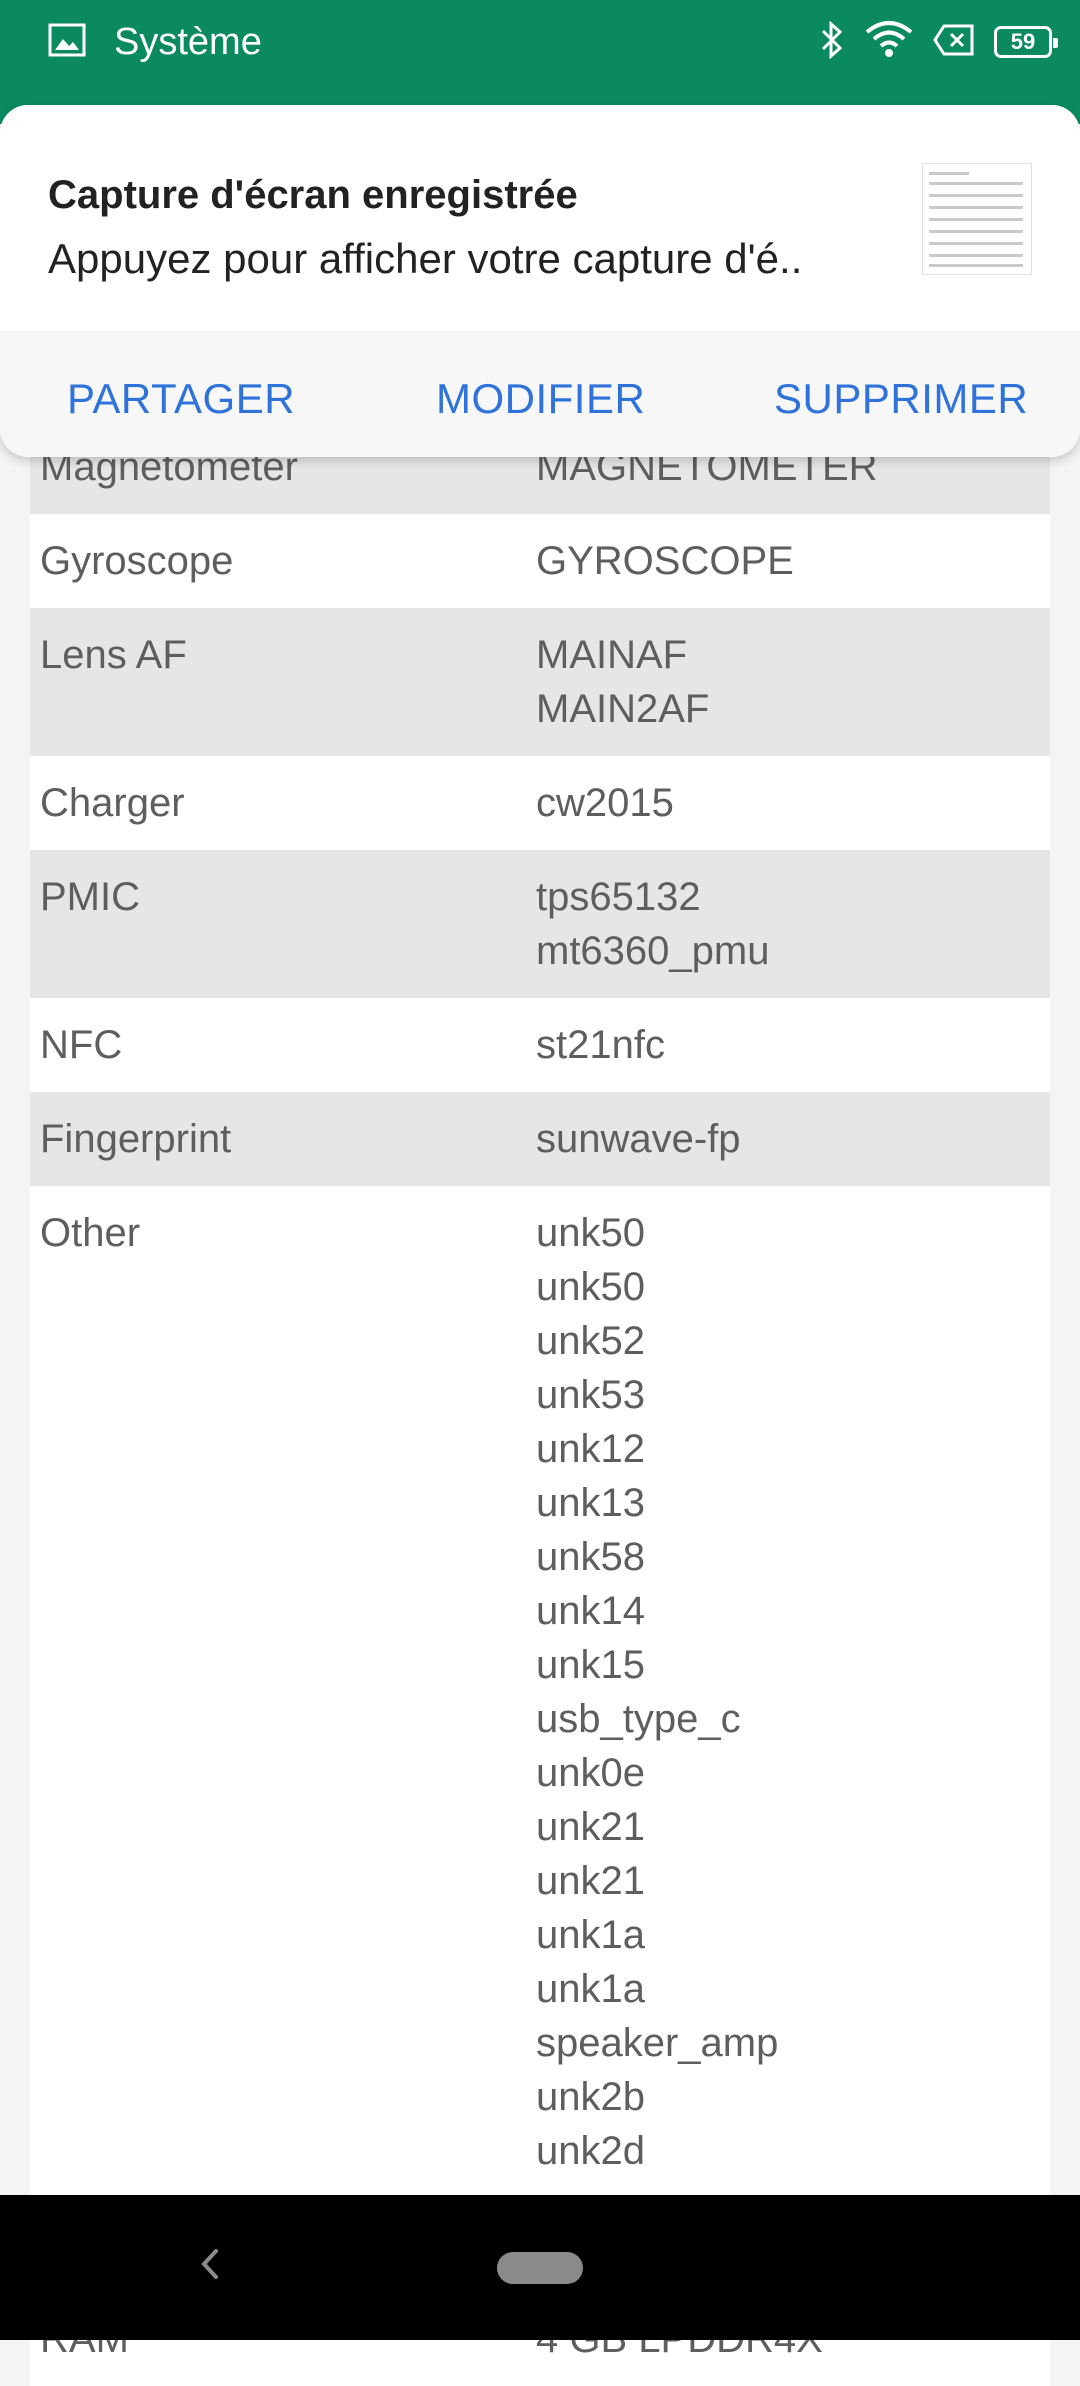  I want to click on row-value: unk15, so click(590, 1665).